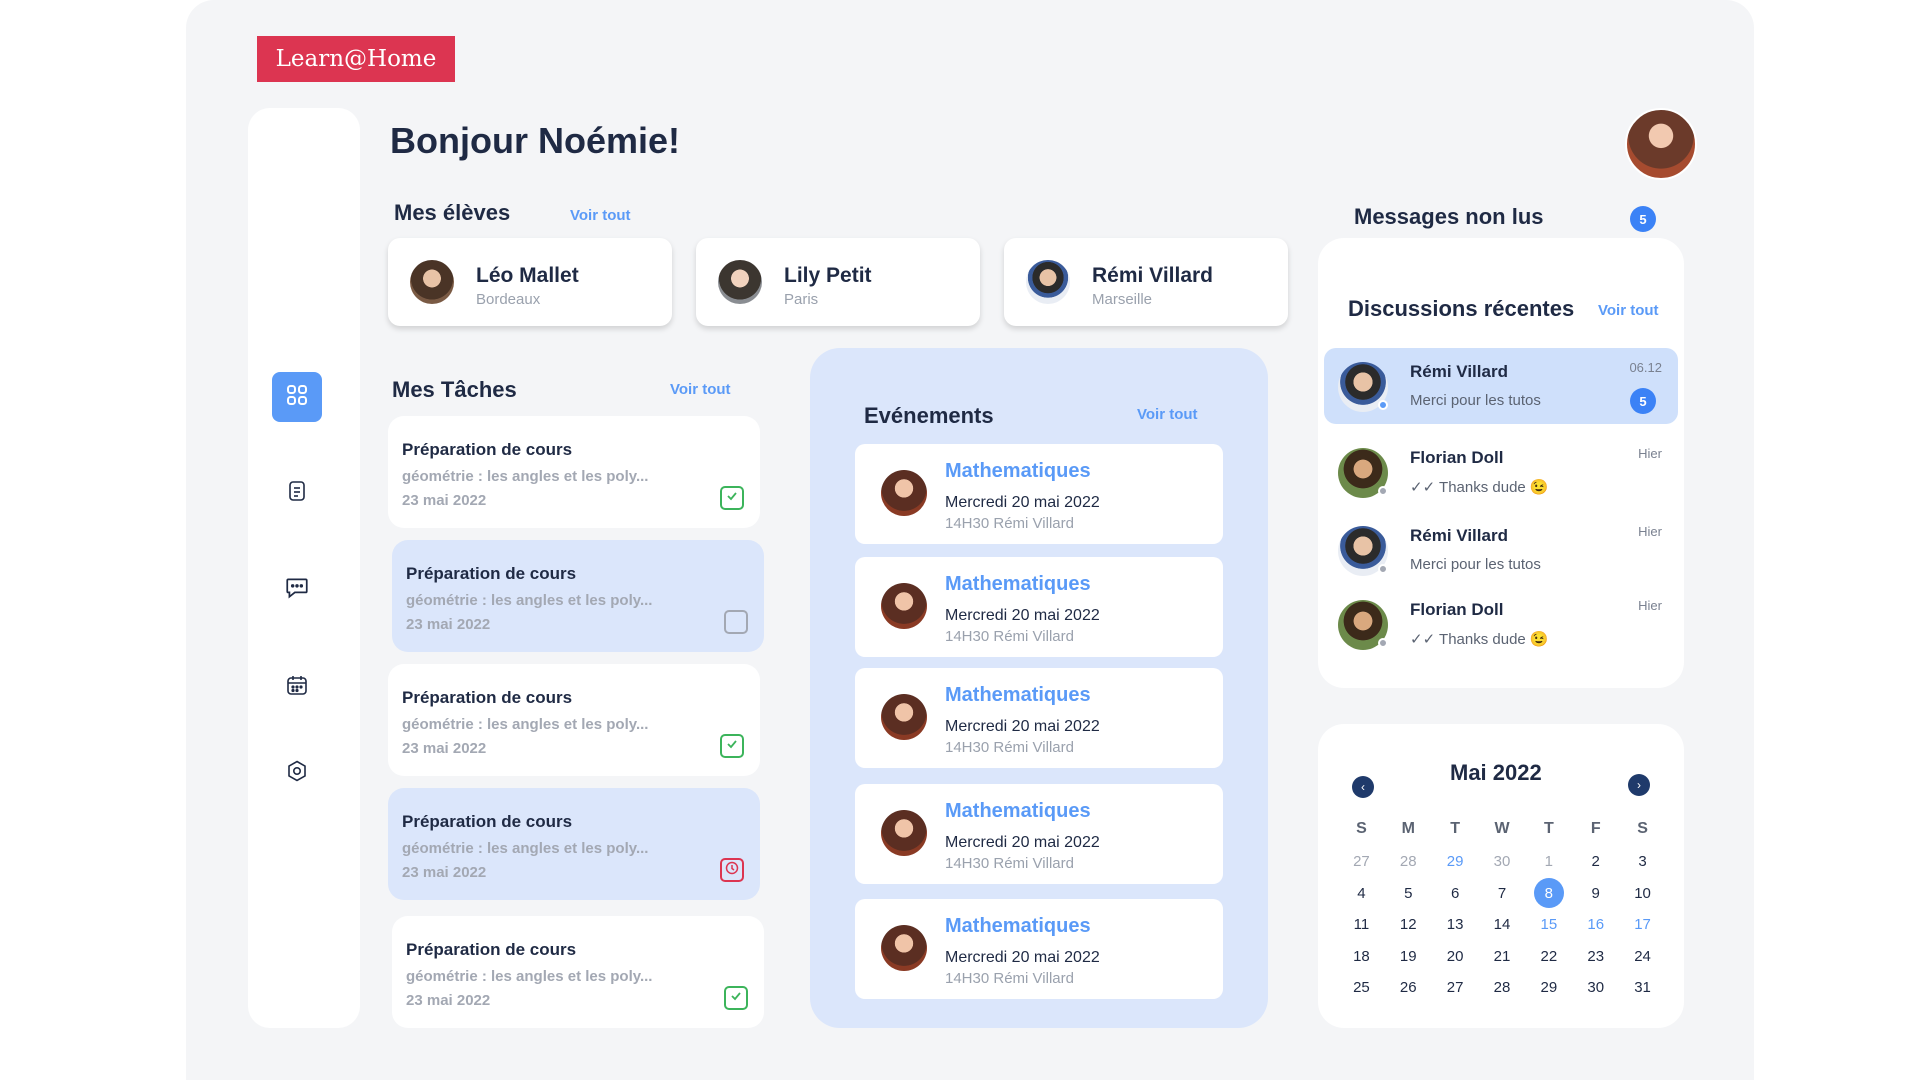 This screenshot has width=1920, height=1080. What do you see at coordinates (1361, 925) in the screenshot?
I see `calendar-day: 11` at bounding box center [1361, 925].